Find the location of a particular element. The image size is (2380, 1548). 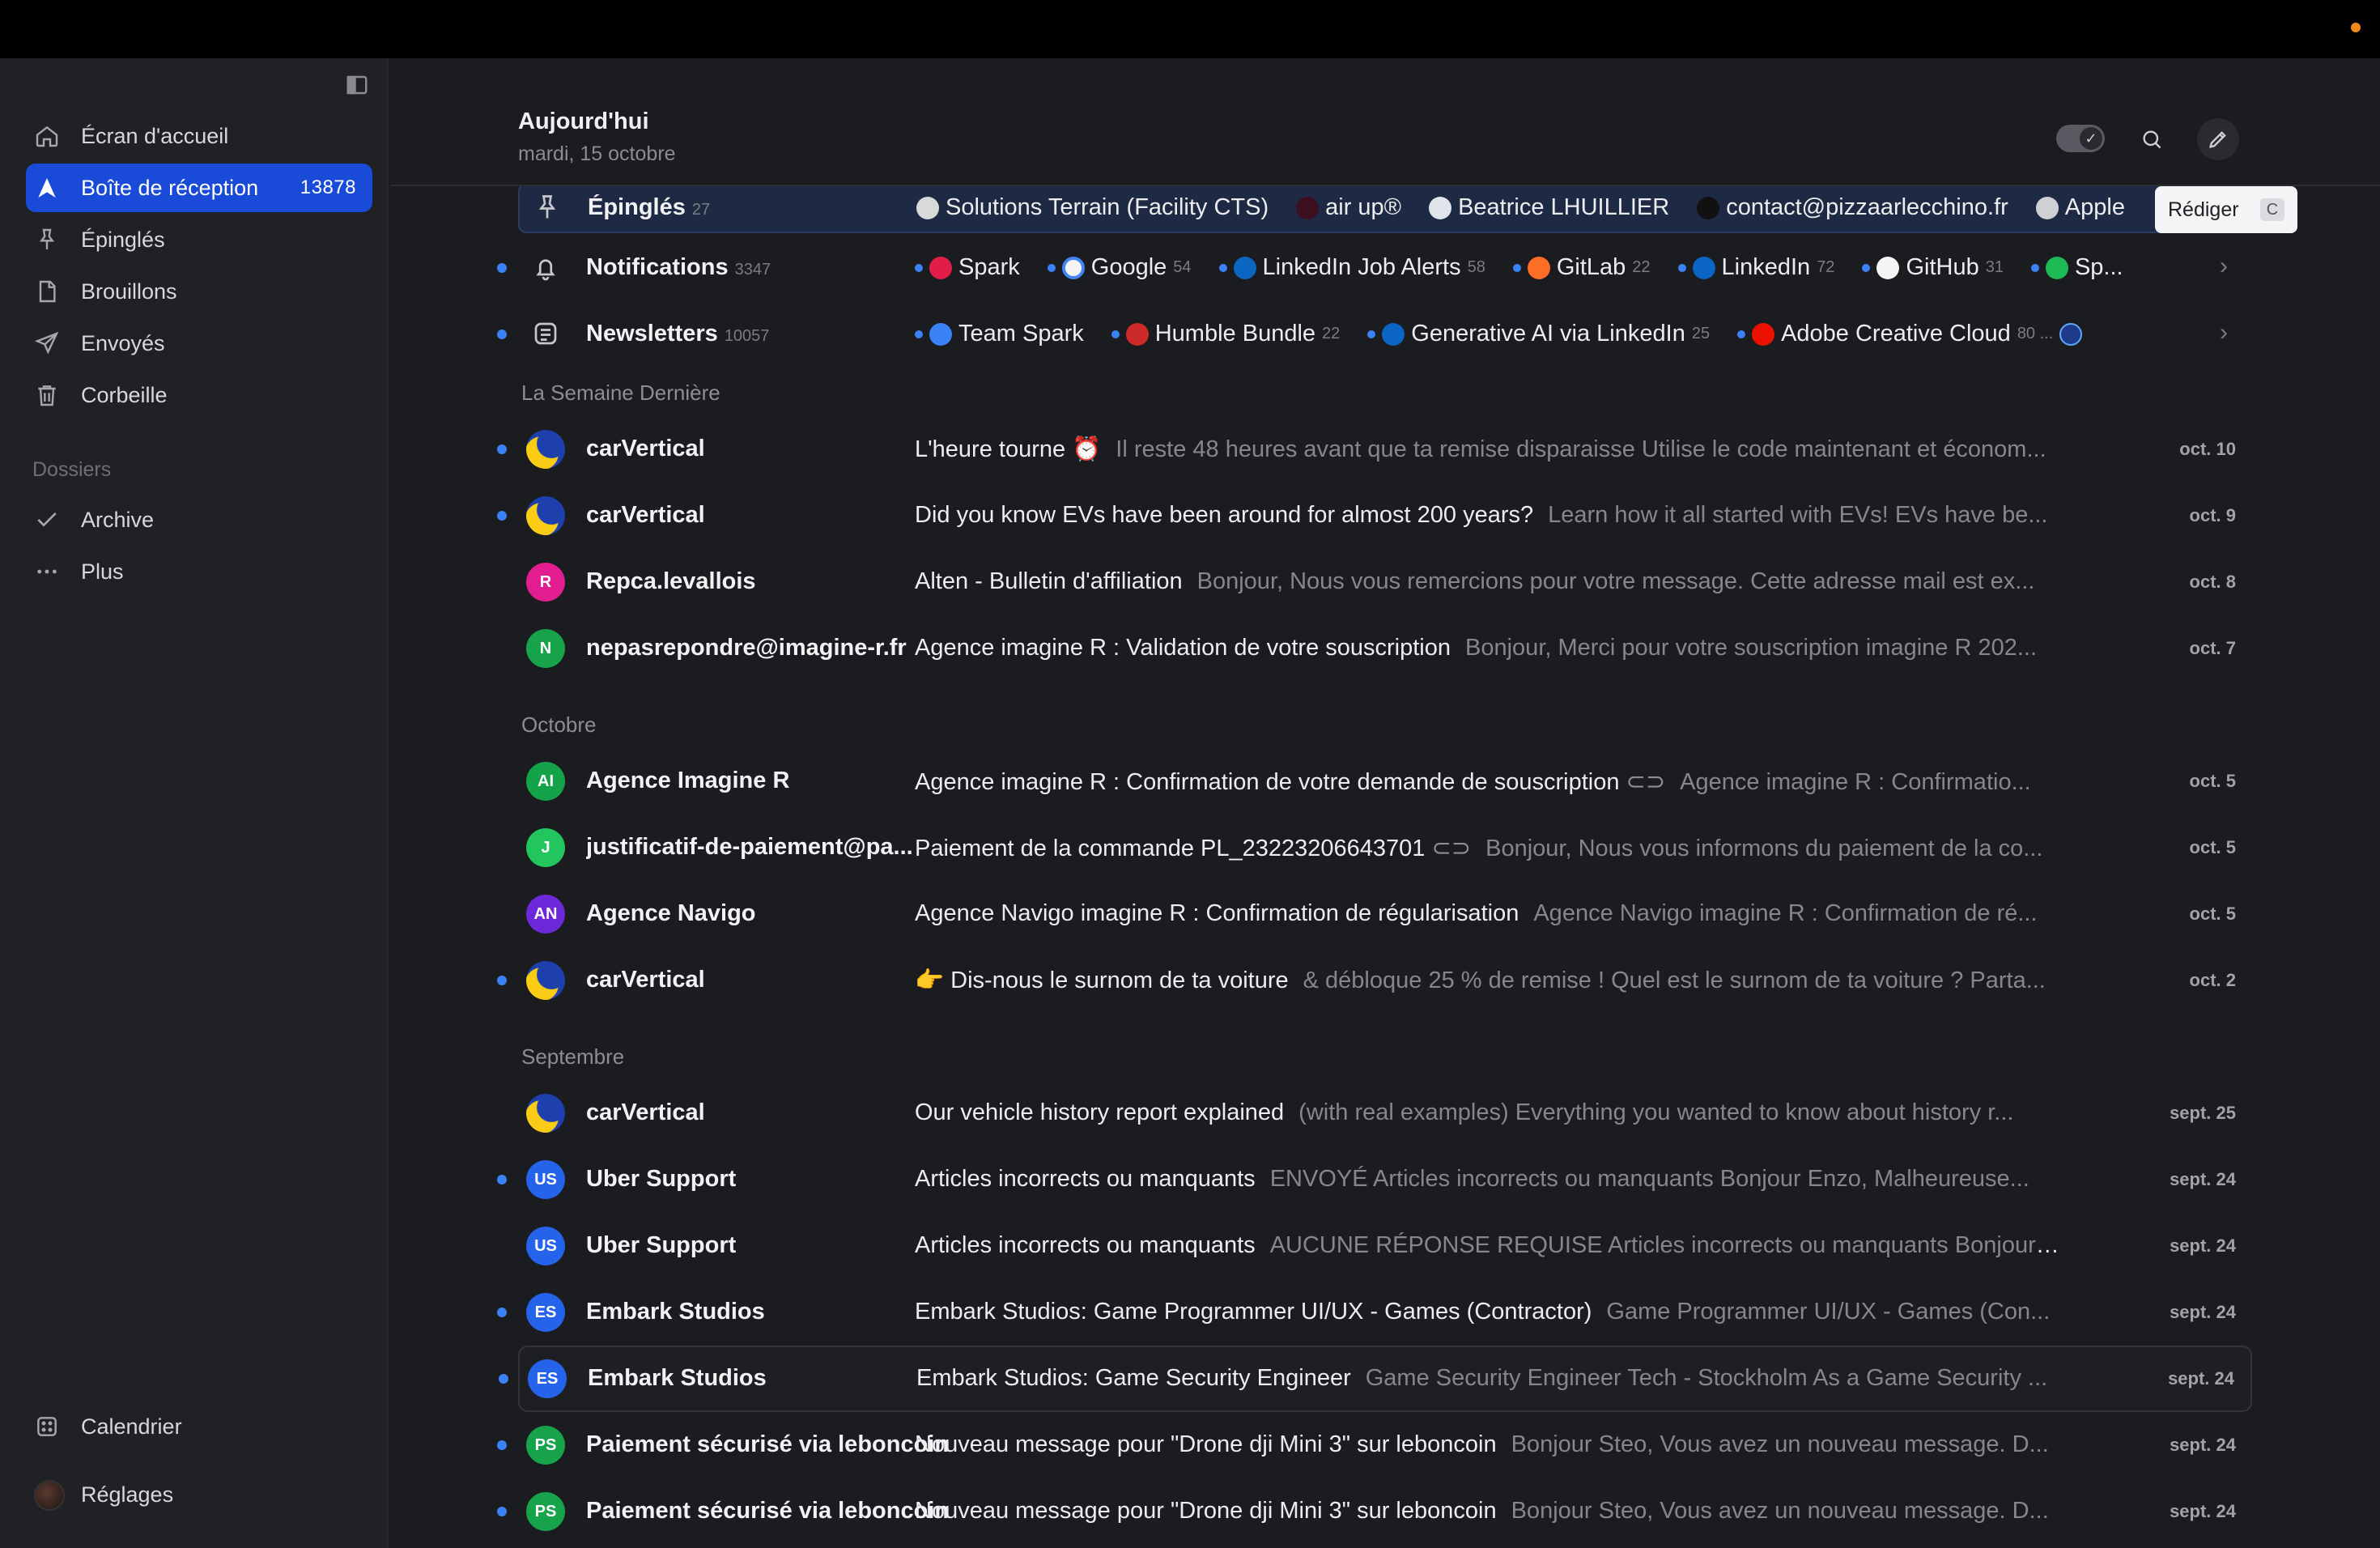

email-sender: nepasrepondre@imagine-r.fr is located at coordinates (747, 648).